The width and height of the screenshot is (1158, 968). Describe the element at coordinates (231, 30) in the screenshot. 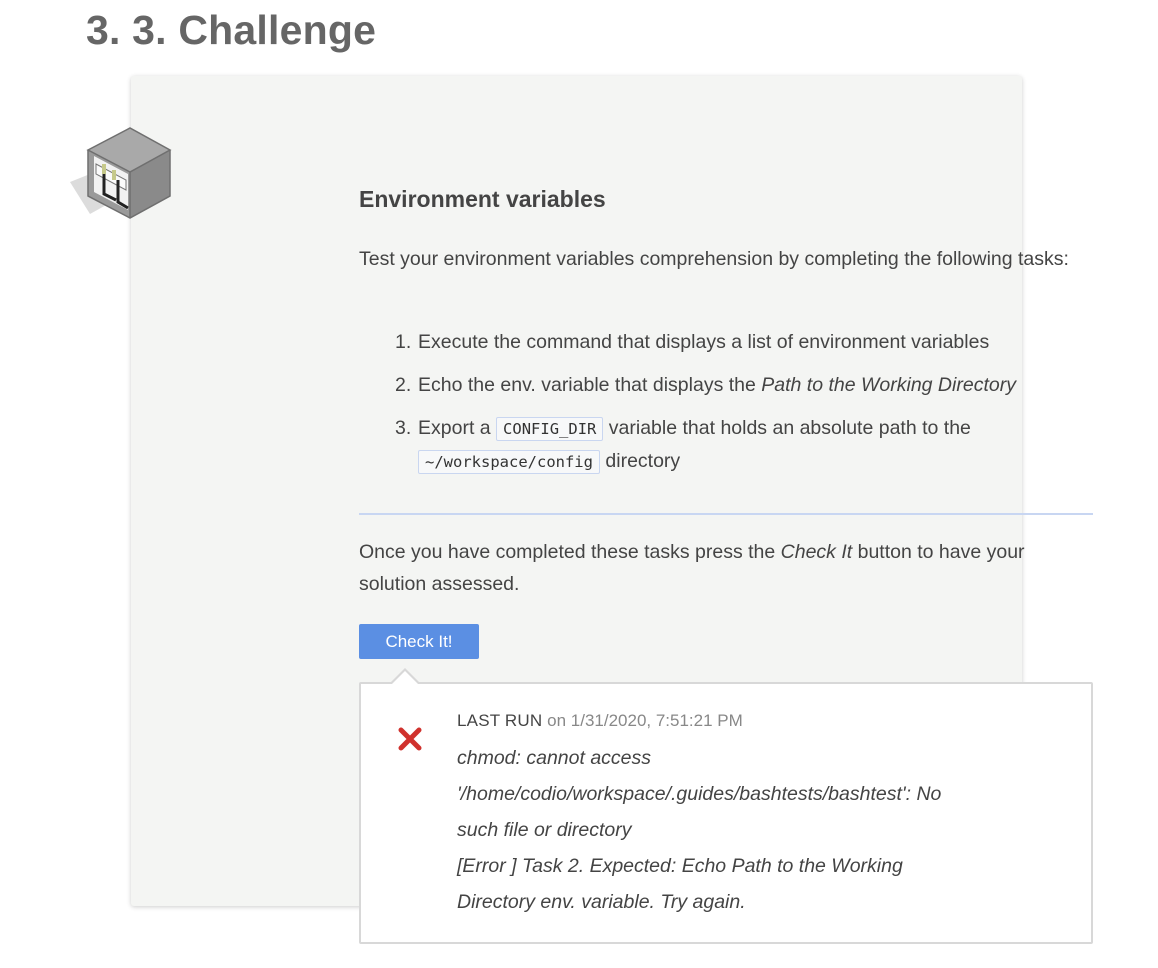

I see `page-title: 3. 3. Challenge` at that location.